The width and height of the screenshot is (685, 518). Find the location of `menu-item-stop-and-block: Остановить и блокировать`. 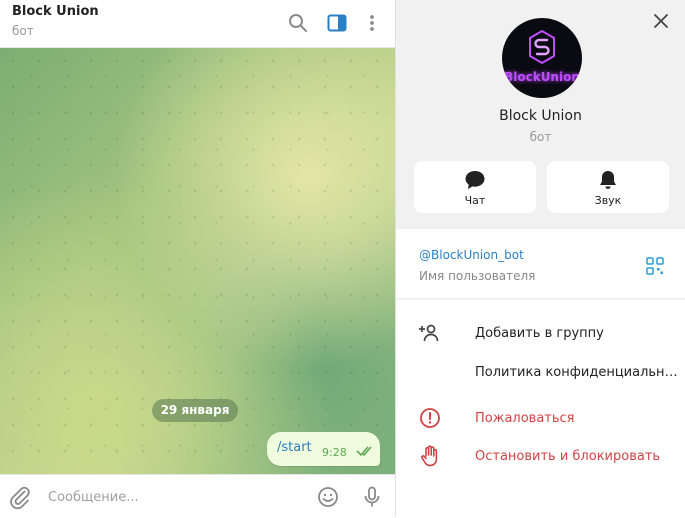

menu-item-stop-and-block: Остановить и блокировать is located at coordinates (540, 457).